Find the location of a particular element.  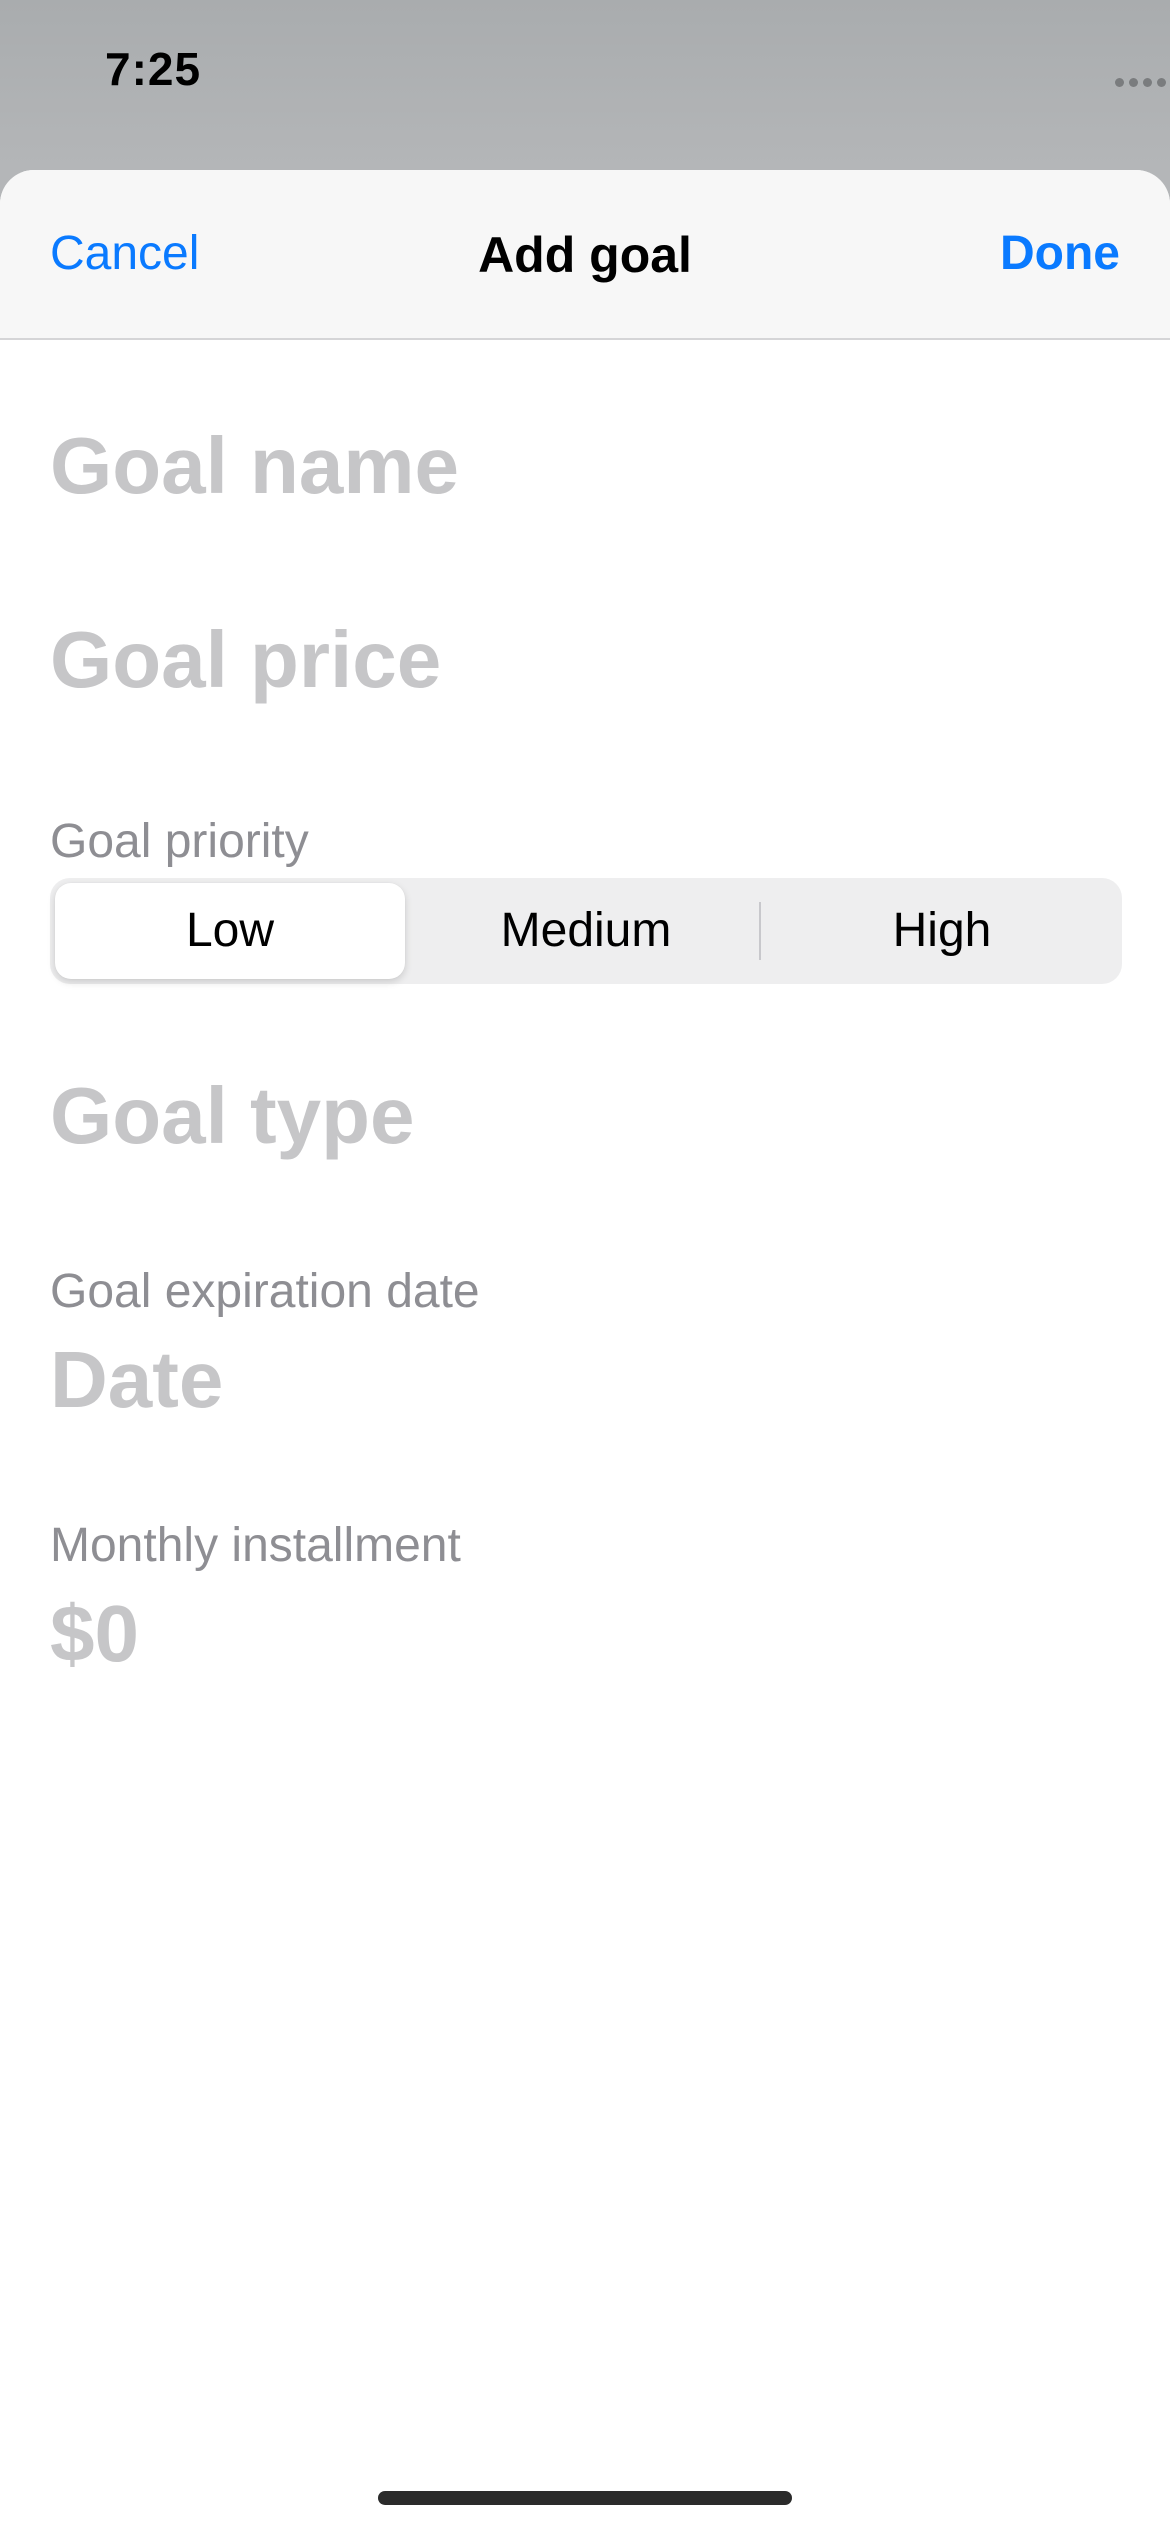

segment-medium: Medium is located at coordinates (586, 931).